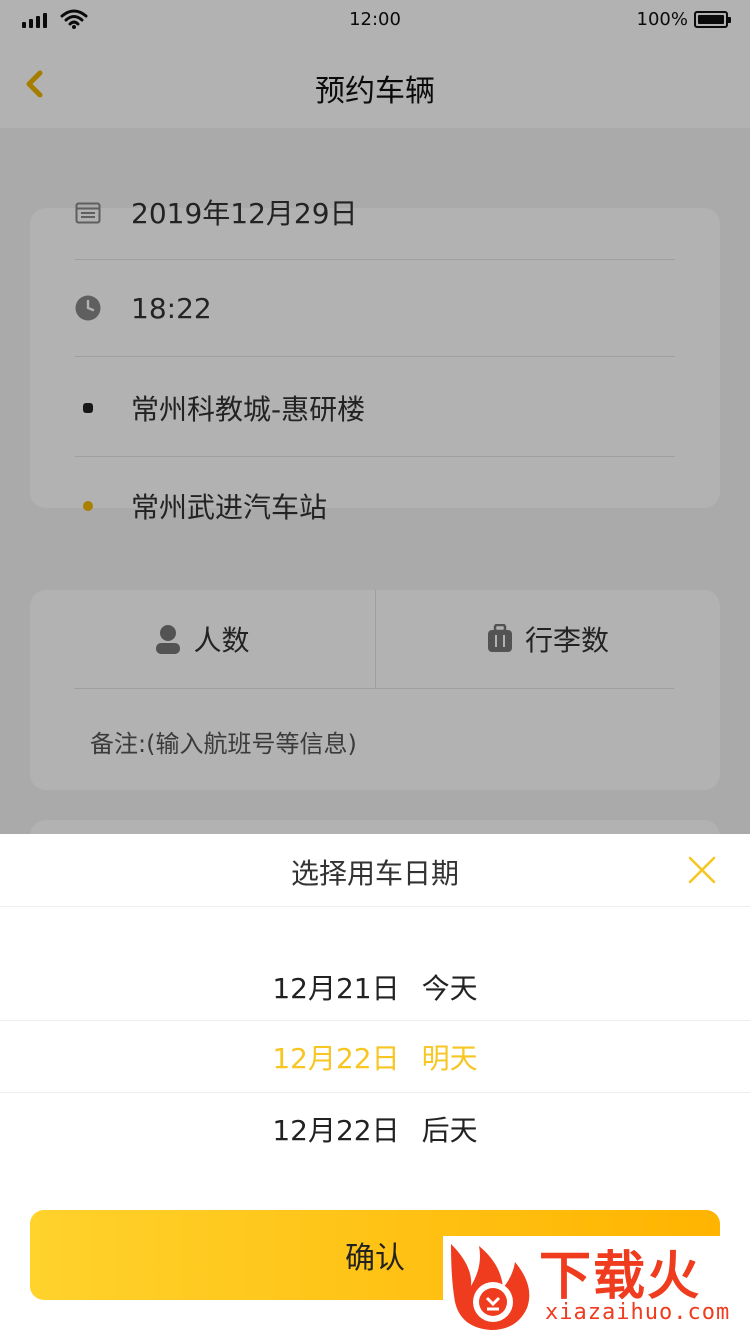 The width and height of the screenshot is (750, 1334). I want to click on date-option: 12月22日 后天, so click(375, 1129).